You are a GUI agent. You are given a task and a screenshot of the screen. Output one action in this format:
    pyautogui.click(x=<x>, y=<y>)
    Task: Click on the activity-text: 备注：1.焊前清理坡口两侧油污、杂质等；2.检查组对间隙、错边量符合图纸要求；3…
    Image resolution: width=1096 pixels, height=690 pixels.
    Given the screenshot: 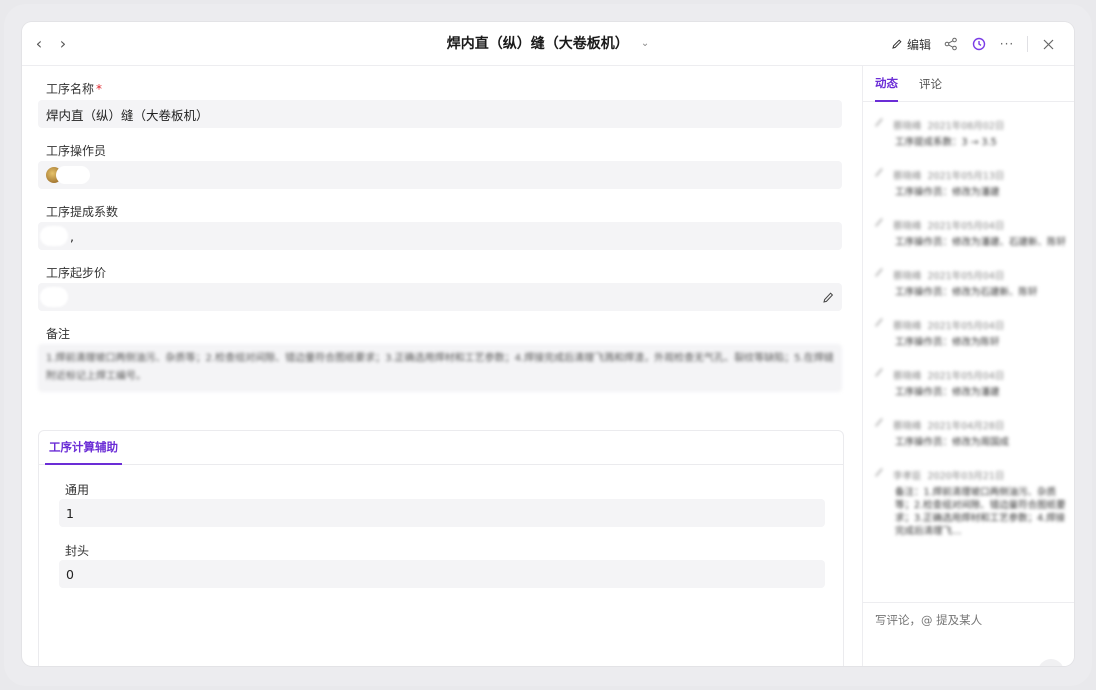 What is the action you would take?
    pyautogui.click(x=980, y=512)
    